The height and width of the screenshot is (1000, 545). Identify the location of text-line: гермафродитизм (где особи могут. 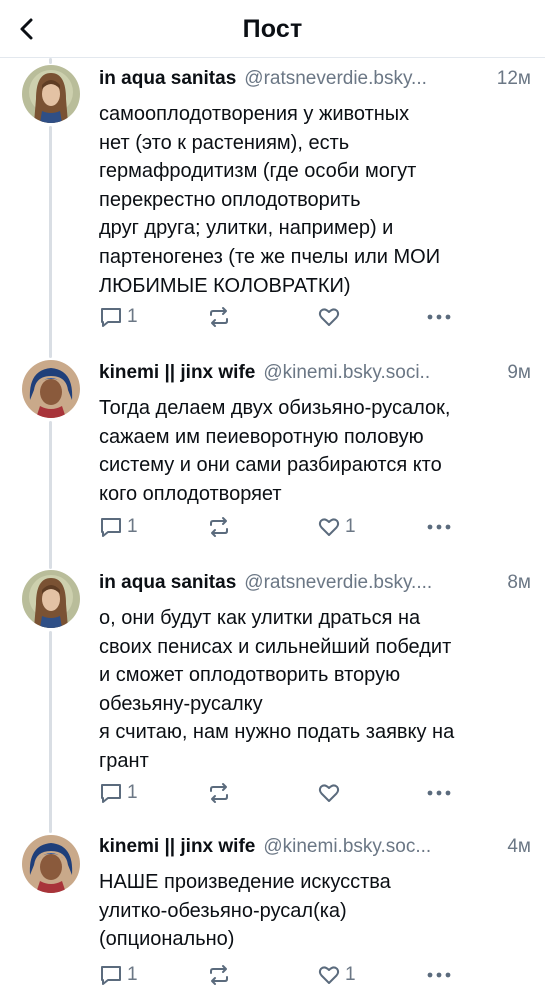
(258, 171).